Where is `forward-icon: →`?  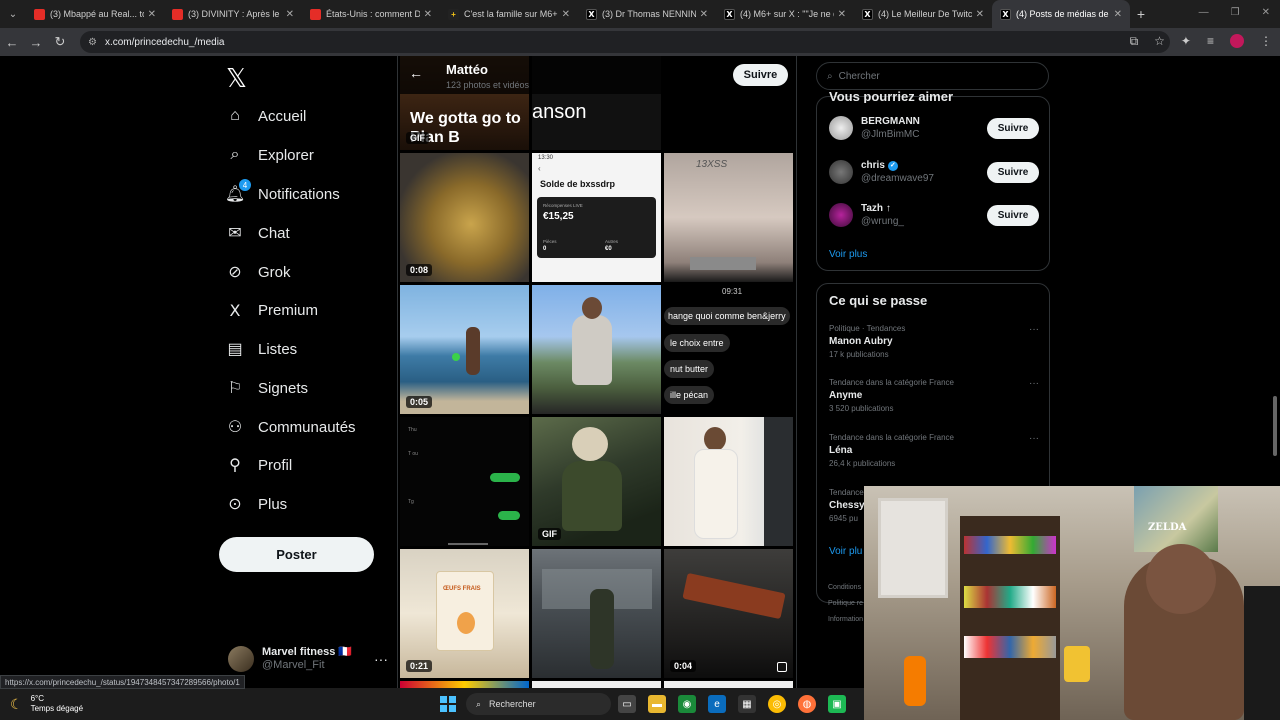
forward-icon: → is located at coordinates (36, 42).